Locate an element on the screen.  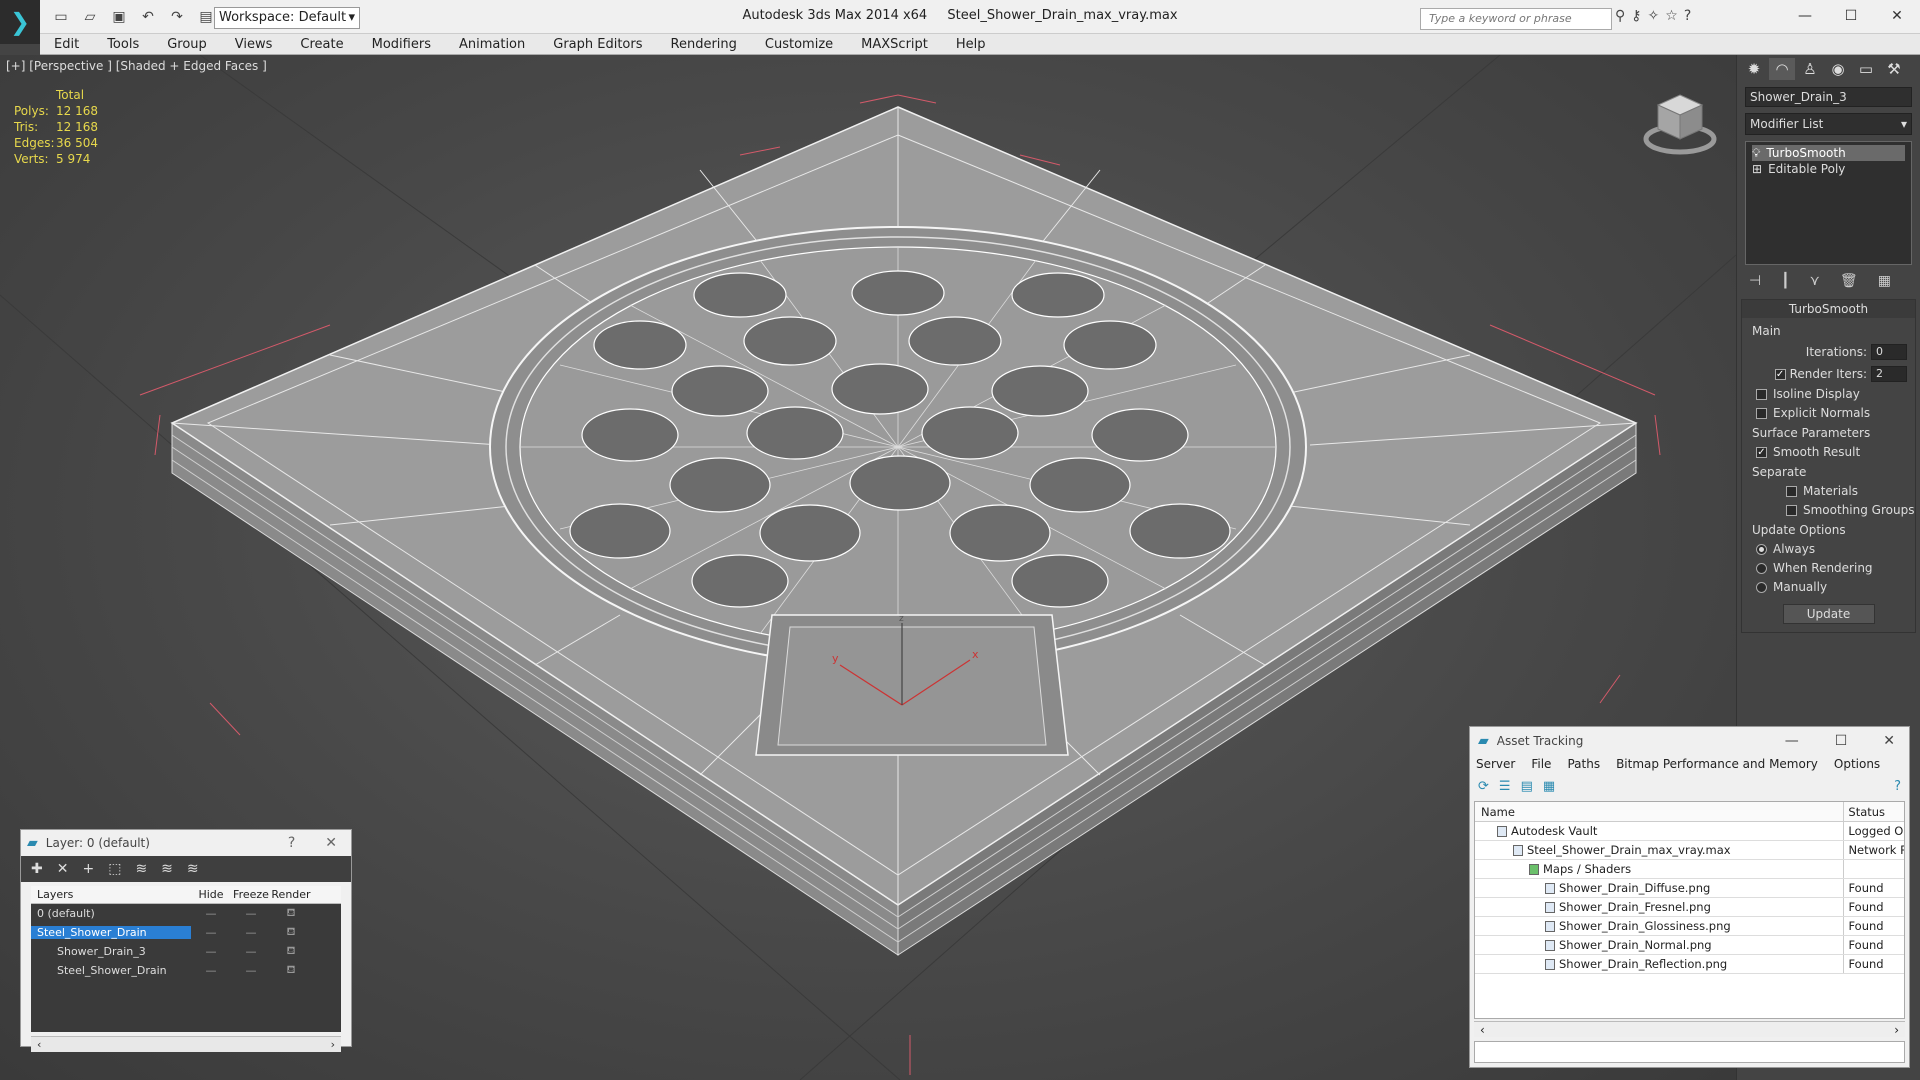
viewcube-icon is located at coordinates (1680, 123).